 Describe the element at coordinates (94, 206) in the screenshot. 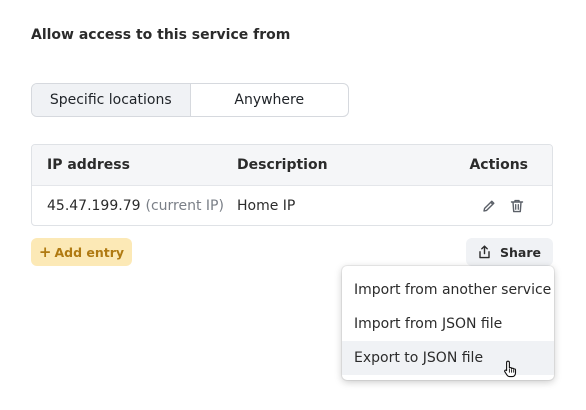

I see `ip-address: 45.47.199.79` at that location.